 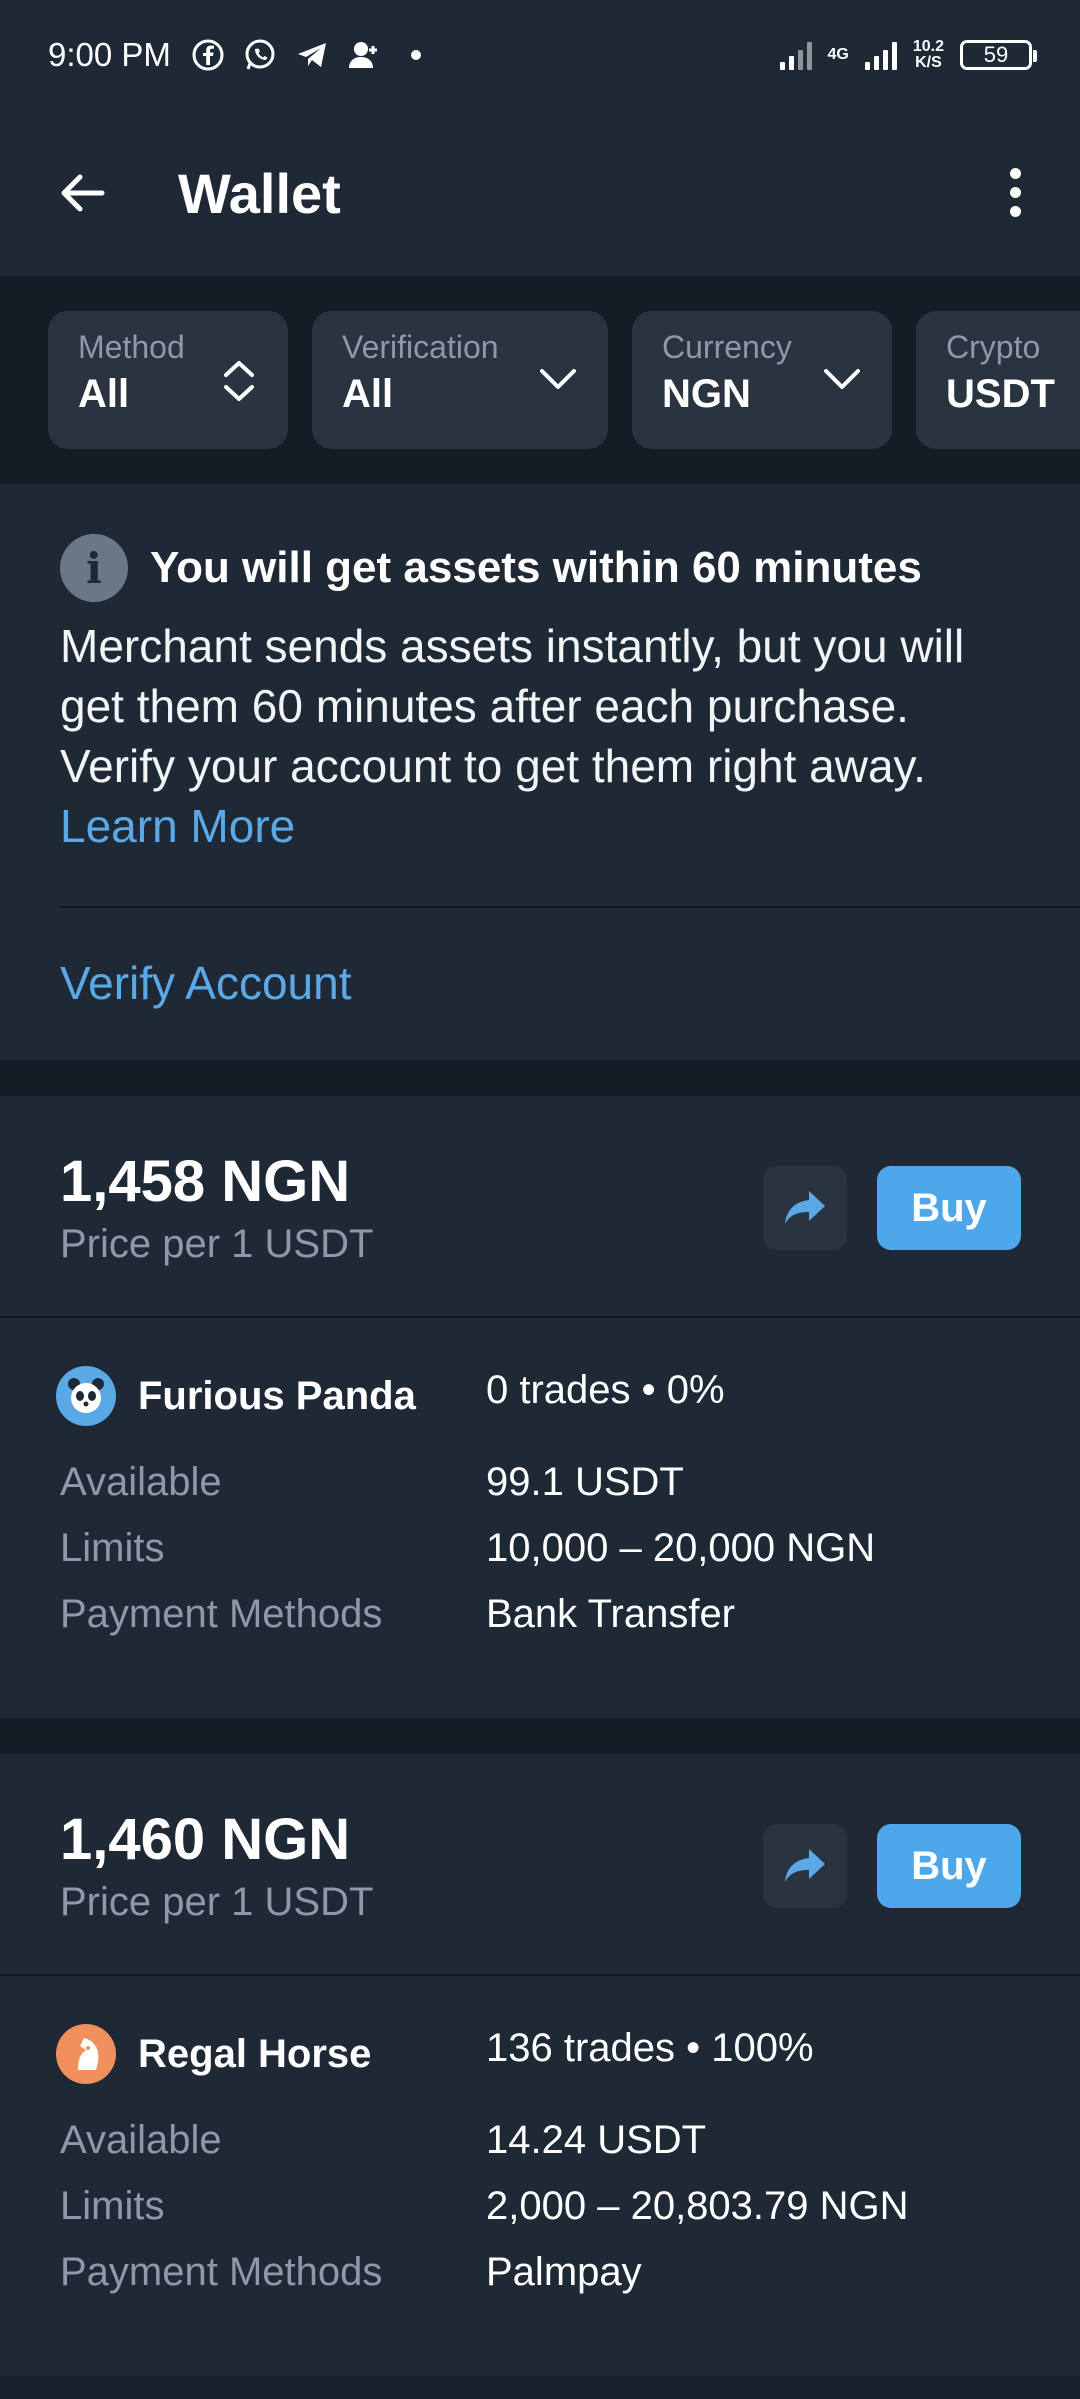 I want to click on filter-currency: Currency NGN, so click(x=762, y=380).